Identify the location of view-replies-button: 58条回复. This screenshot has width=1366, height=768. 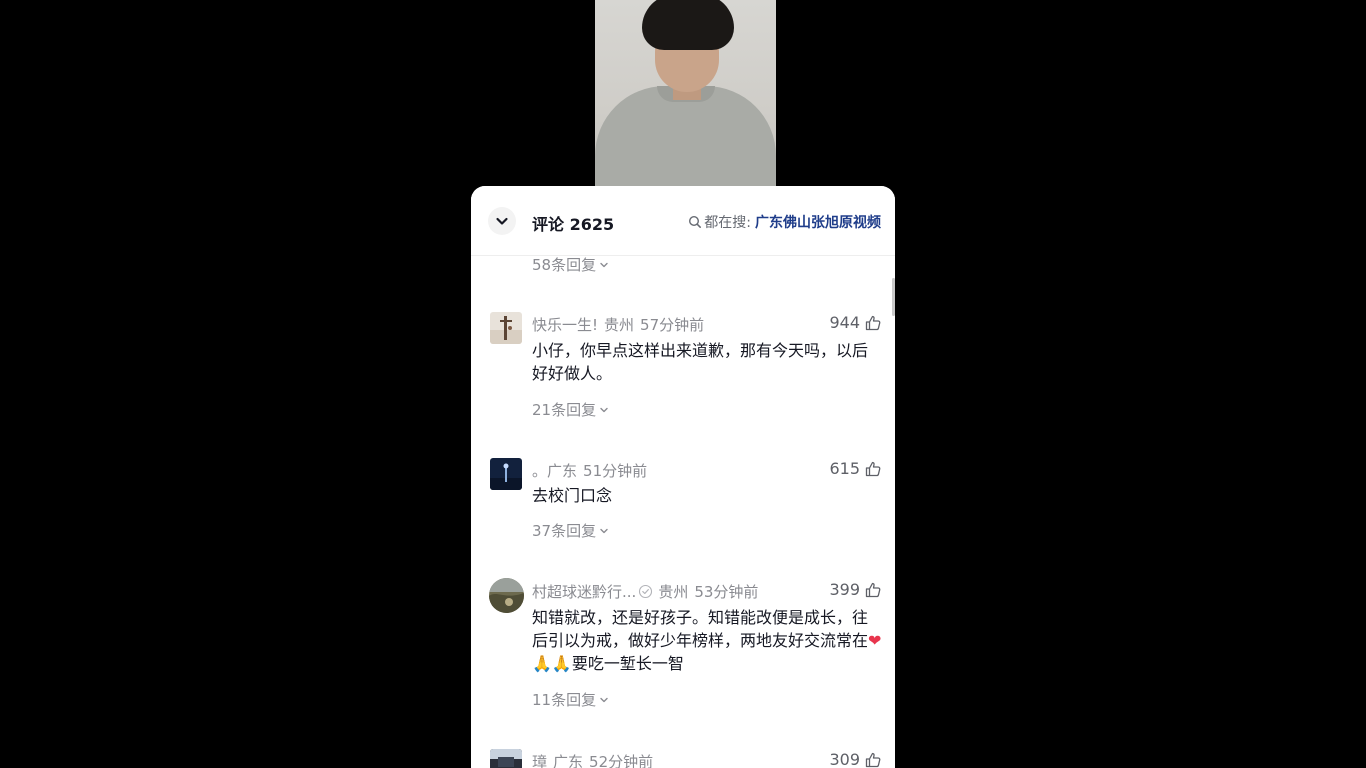
(570, 264).